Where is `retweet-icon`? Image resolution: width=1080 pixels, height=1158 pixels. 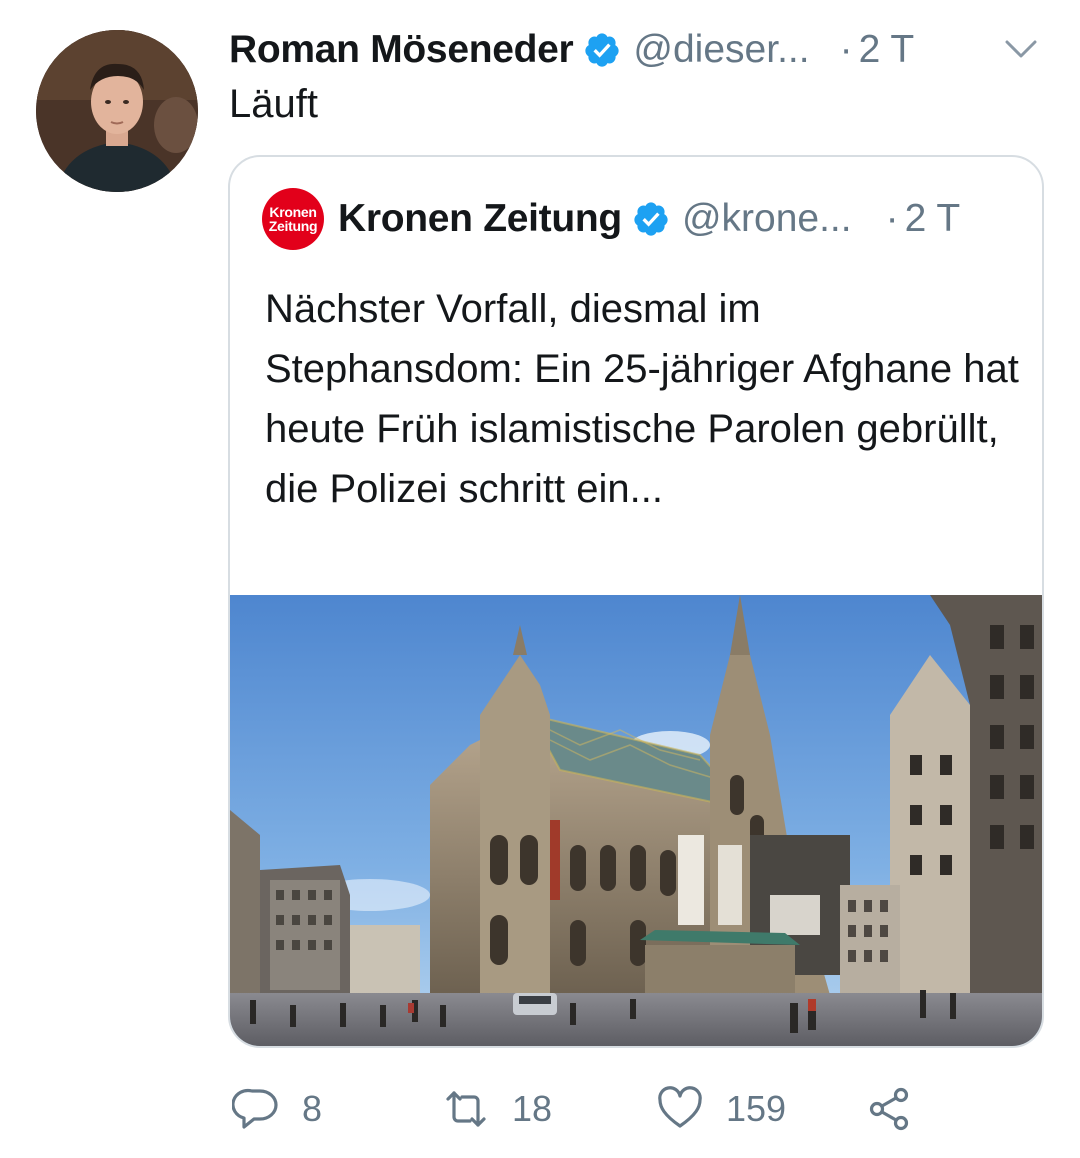 retweet-icon is located at coordinates (466, 1109).